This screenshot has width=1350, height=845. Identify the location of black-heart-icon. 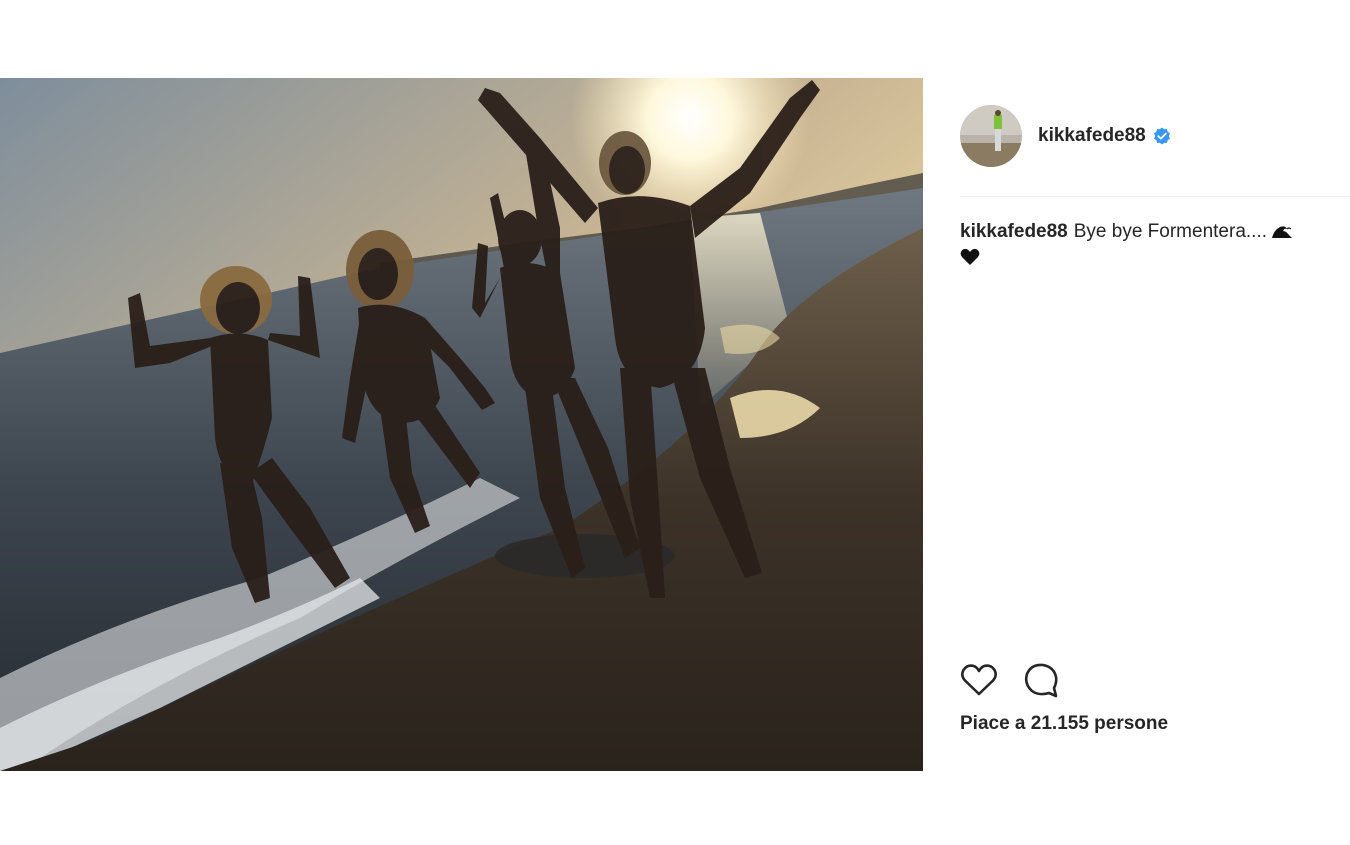
(970, 256).